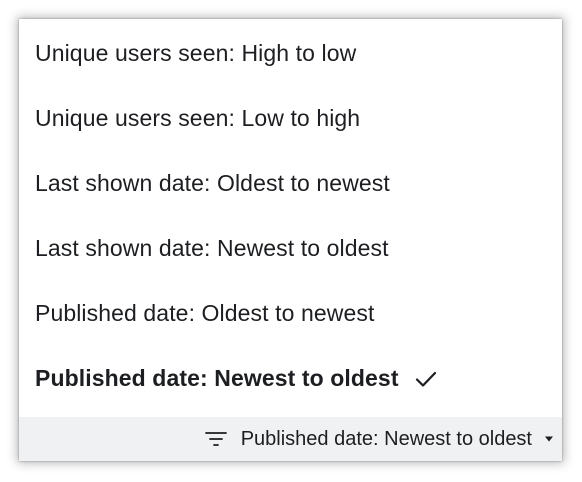  I want to click on sort-option-unique-users-low-to-high: Unique users seen: Low to high, so click(290, 118).